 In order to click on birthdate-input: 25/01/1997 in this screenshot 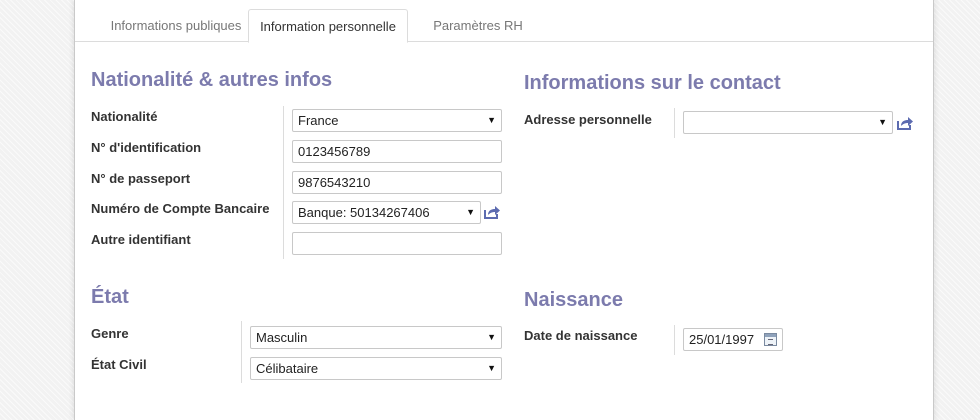, I will do `click(733, 339)`.